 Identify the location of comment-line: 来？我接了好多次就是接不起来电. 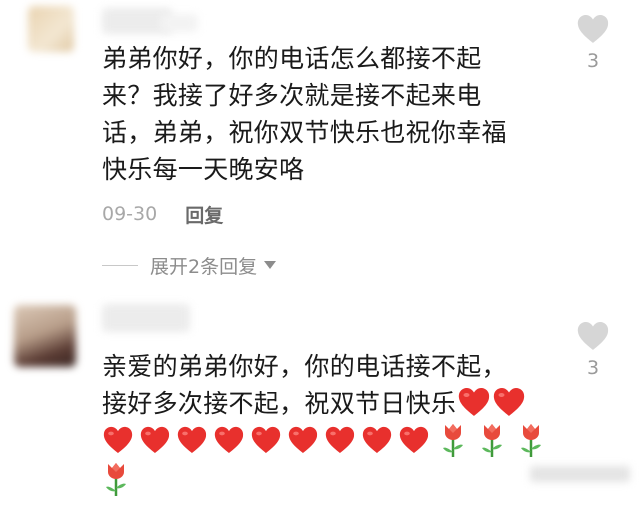
(292, 95).